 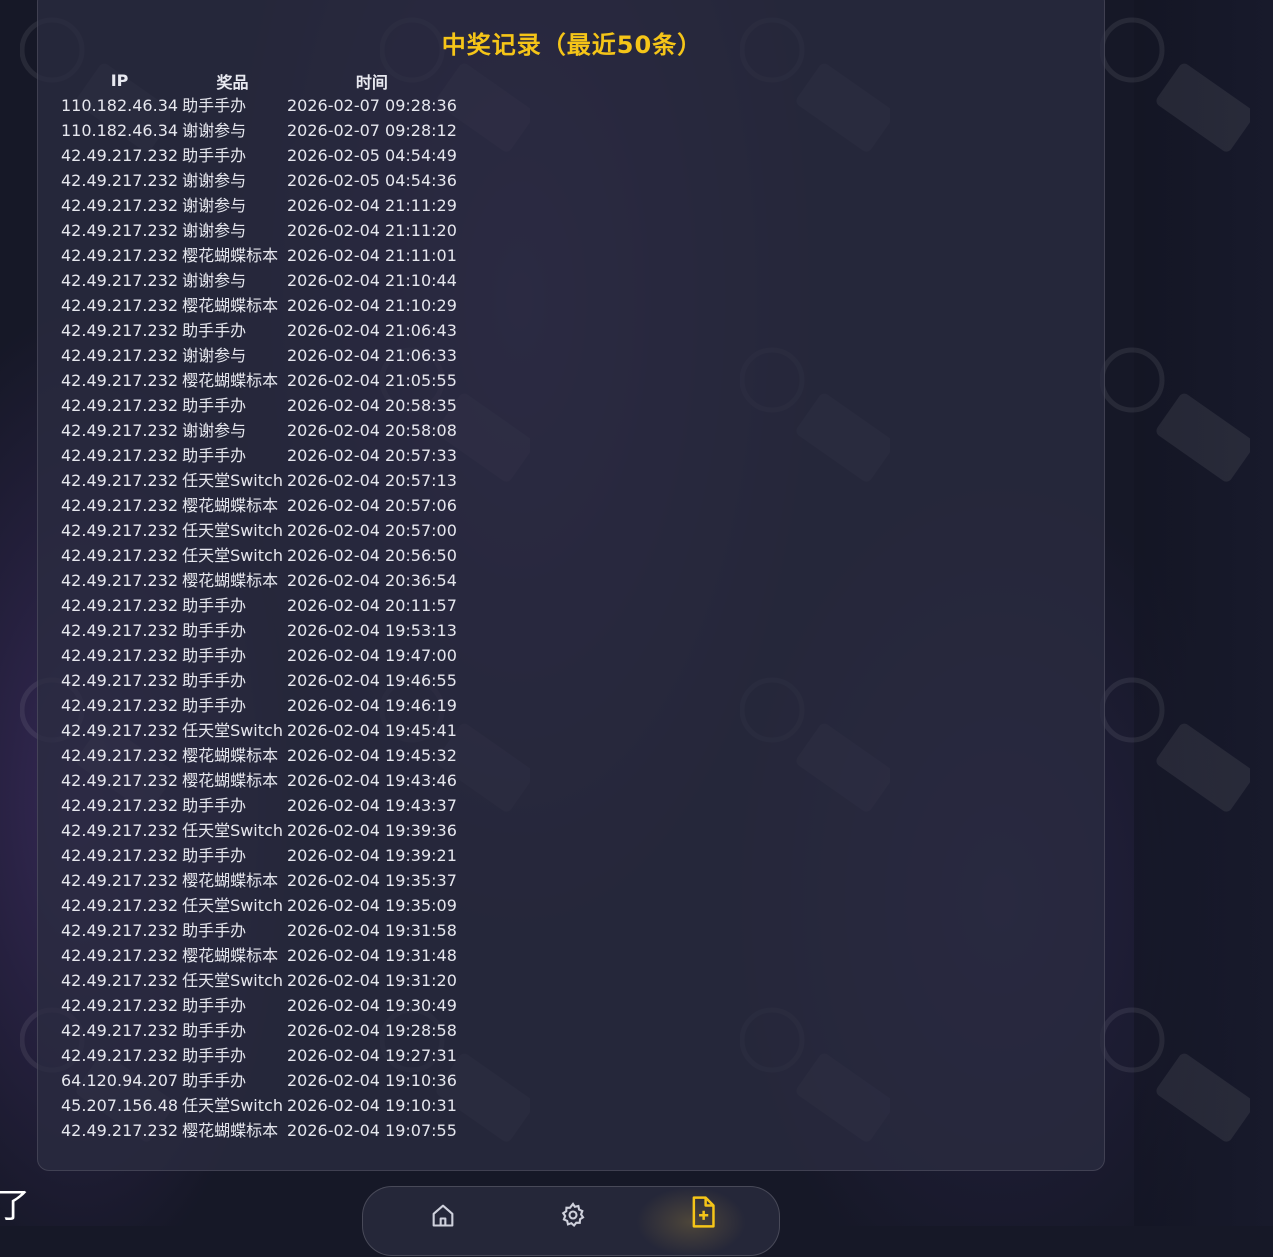 What do you see at coordinates (259, 780) in the screenshot?
I see `table-row: 42.49.217.232 樱花蝴蝶标本 2026-02-04 19:43:46` at bounding box center [259, 780].